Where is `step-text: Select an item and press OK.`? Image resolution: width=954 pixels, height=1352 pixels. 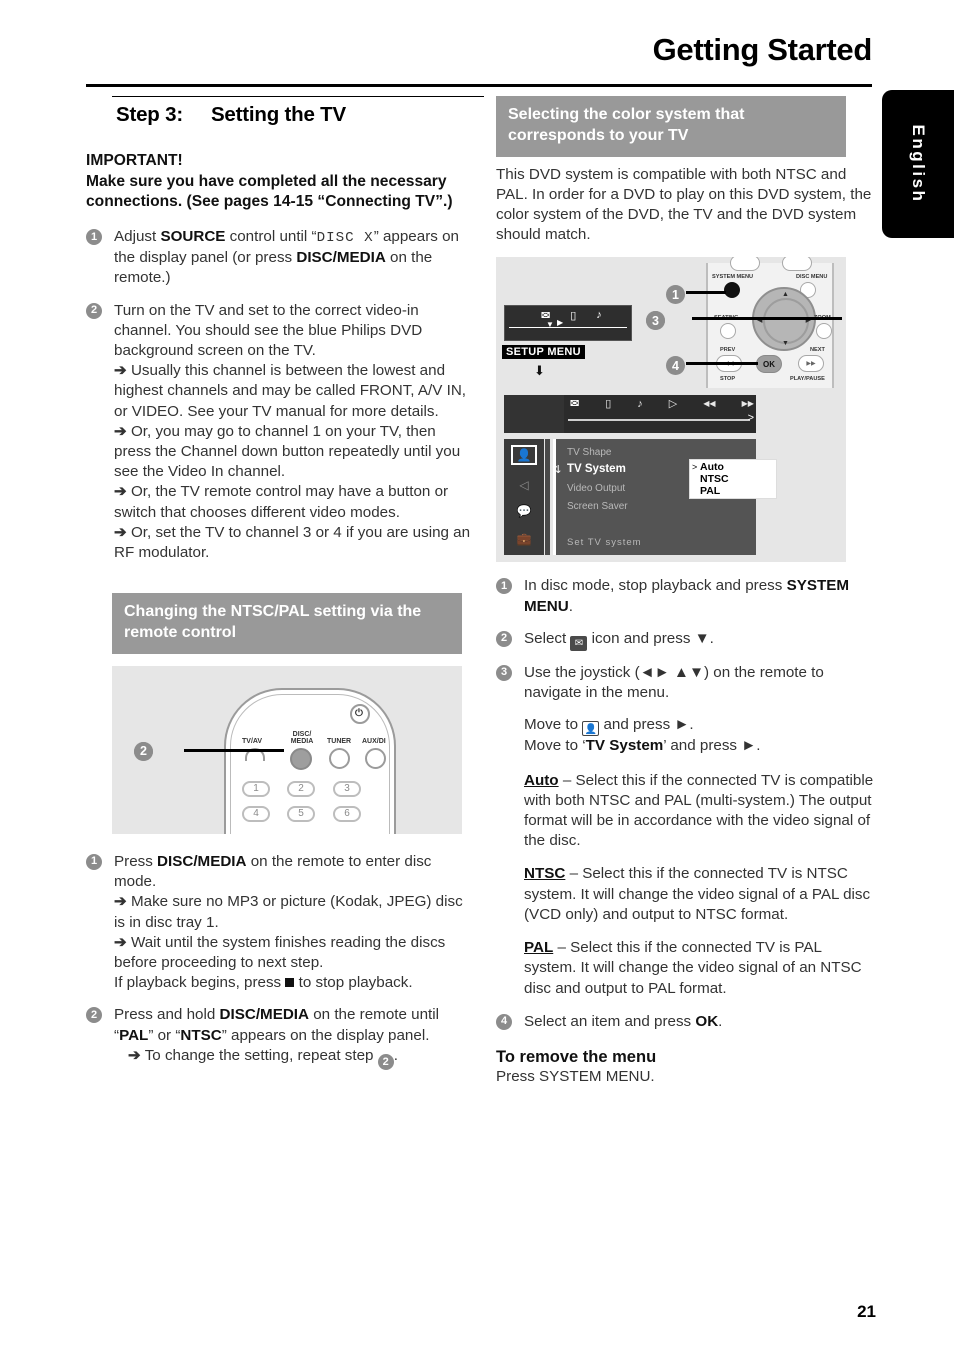 step-text: Select an item and press OK. is located at coordinates (699, 1022).